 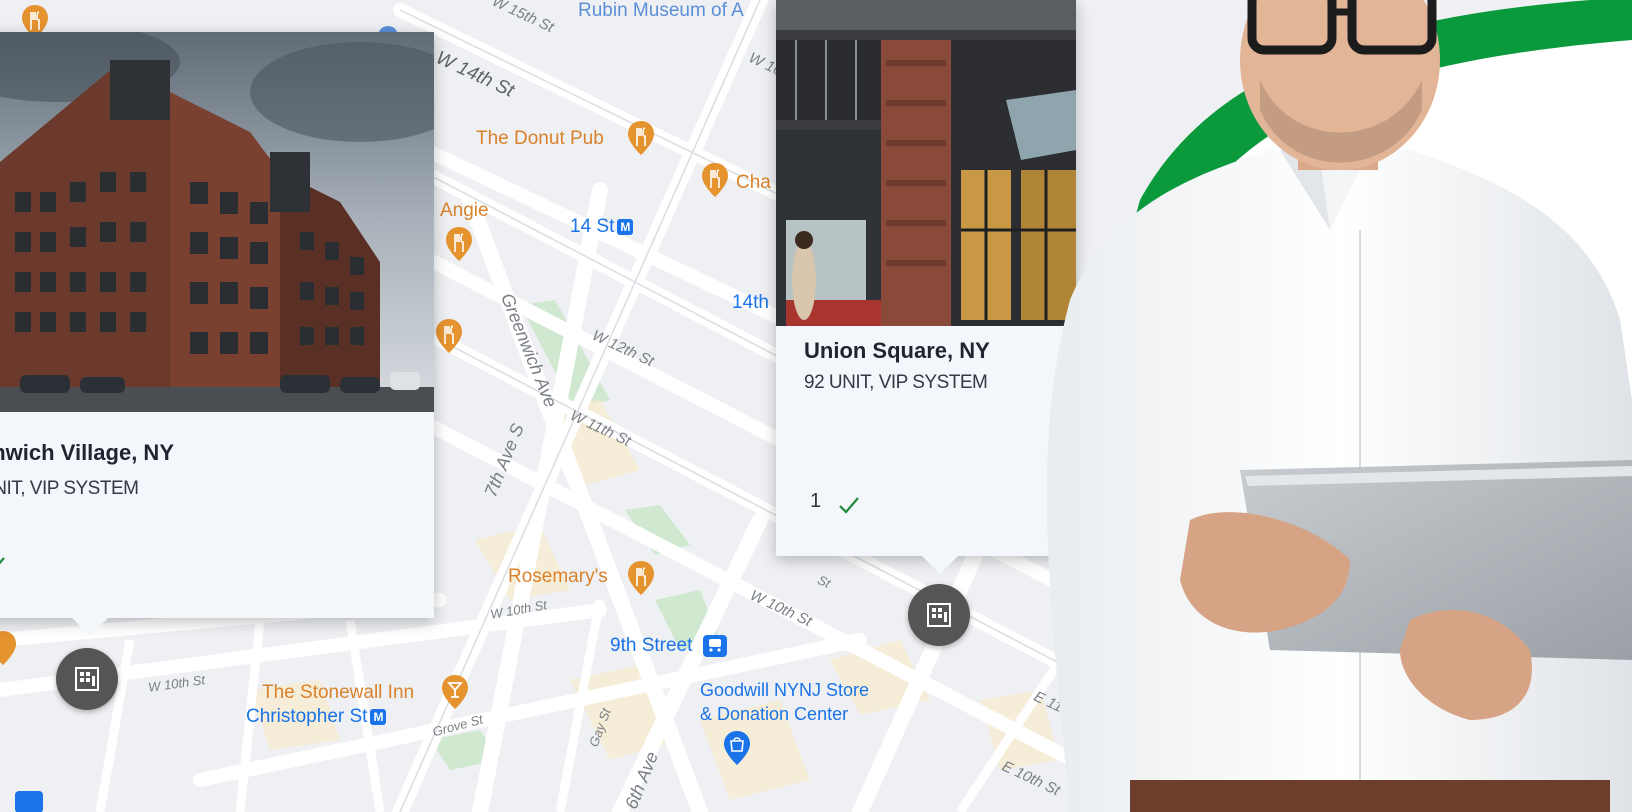 What do you see at coordinates (753, 183) in the screenshot?
I see `place-label-cha: Cha` at bounding box center [753, 183].